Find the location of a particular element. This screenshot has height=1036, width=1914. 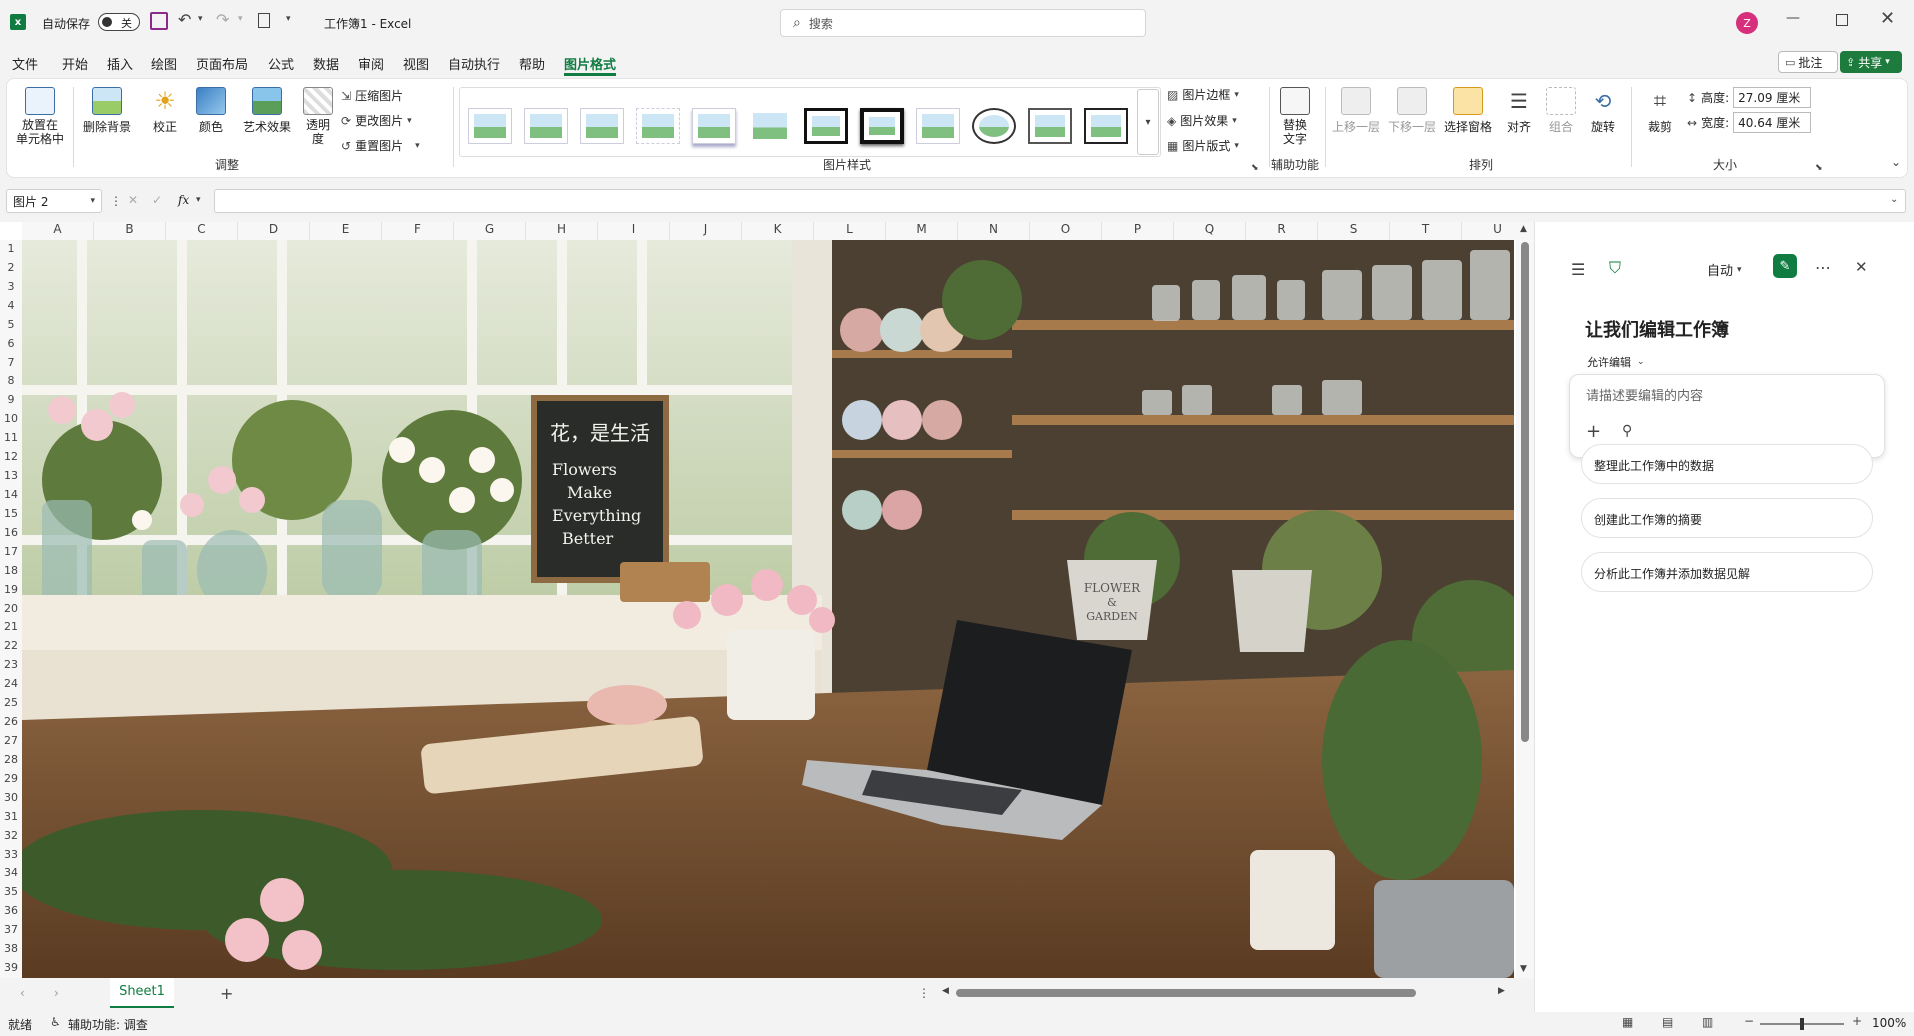

transparency-button: 透明 度 is located at coordinates (318, 116).